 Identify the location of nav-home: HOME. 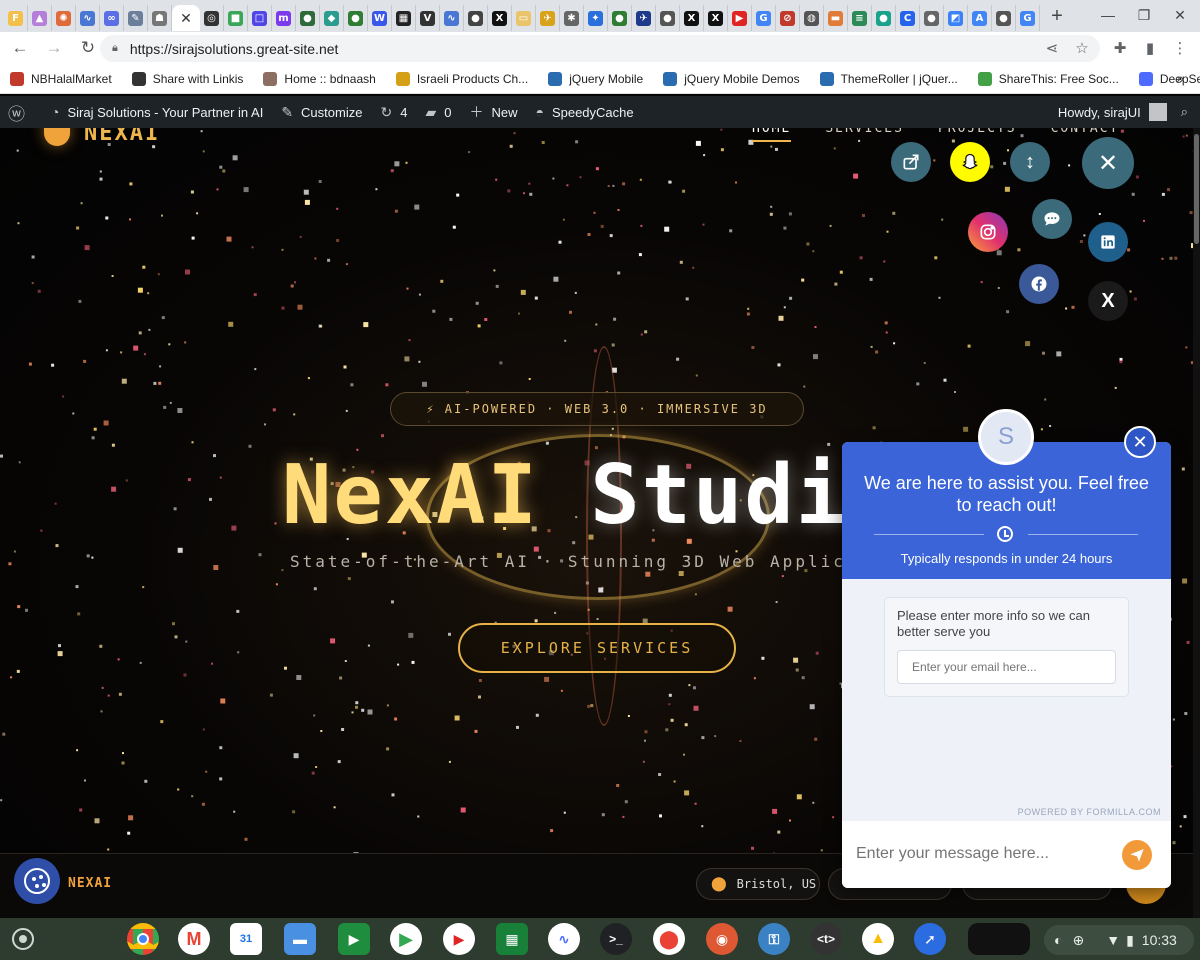
(772, 135).